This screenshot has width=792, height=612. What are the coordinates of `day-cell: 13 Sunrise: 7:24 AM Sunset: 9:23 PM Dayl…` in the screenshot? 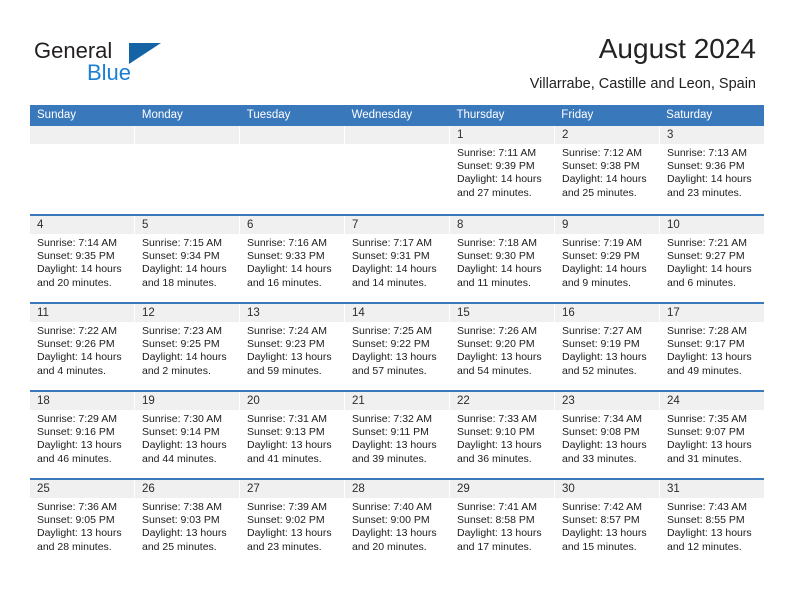 It's located at (292, 347).